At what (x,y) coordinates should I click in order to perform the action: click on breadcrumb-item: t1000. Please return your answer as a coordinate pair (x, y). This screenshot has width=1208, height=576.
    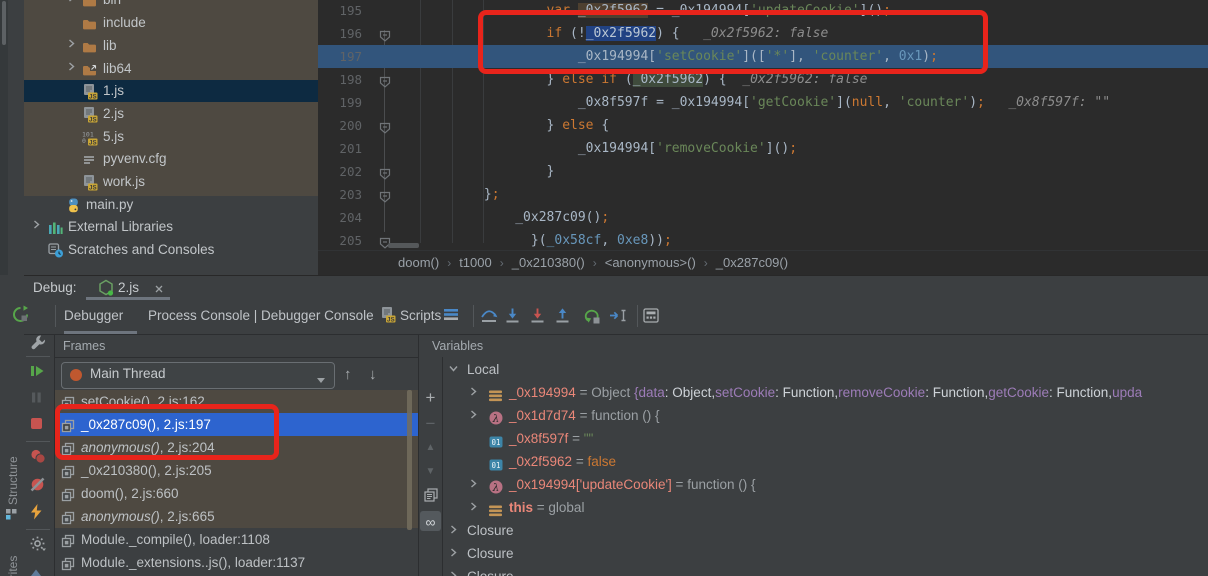
    Looking at the image, I should click on (475, 262).